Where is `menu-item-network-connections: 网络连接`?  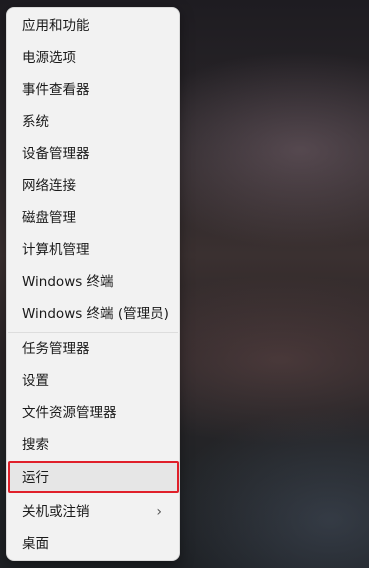
menu-item-network-connections: 网络连接 is located at coordinates (93, 186).